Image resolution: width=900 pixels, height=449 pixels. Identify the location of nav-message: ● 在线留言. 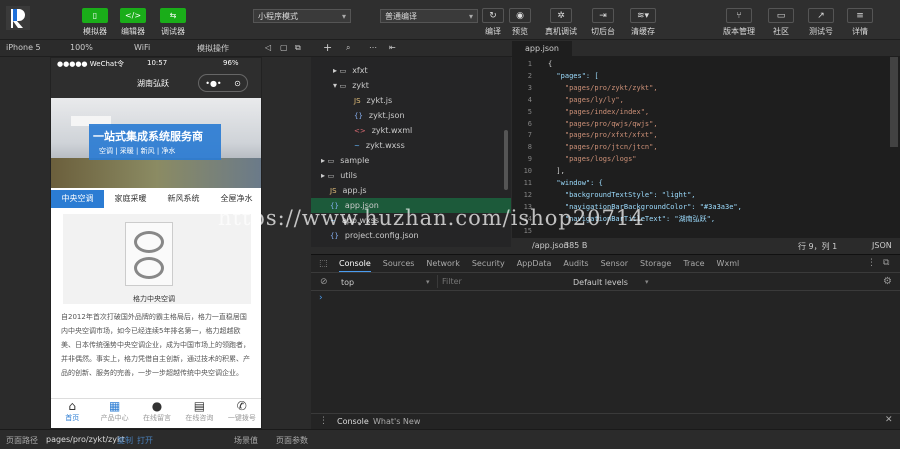
(157, 413).